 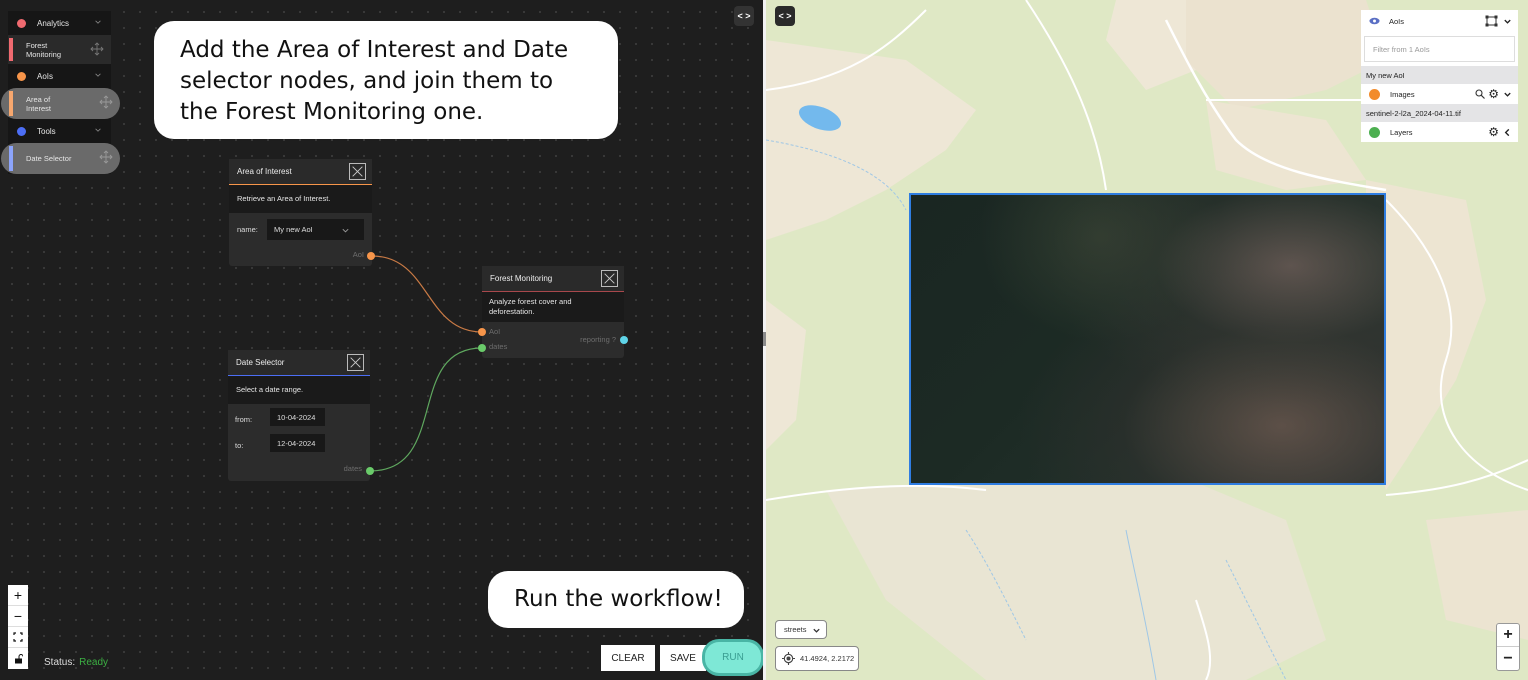 What do you see at coordinates (1374, 21) in the screenshot?
I see `eye-icon` at bounding box center [1374, 21].